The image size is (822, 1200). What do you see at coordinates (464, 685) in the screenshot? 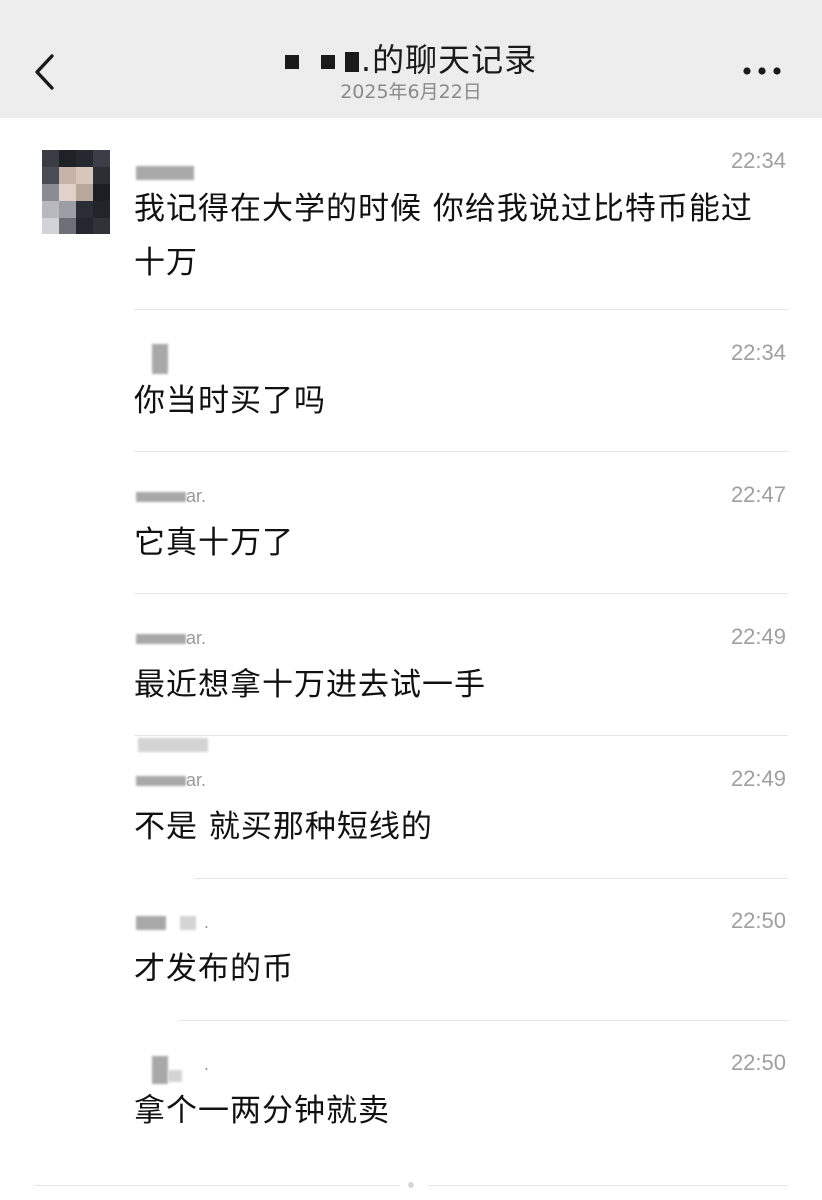
I see `message-text: 最近想拿十万进去试一手` at bounding box center [464, 685].